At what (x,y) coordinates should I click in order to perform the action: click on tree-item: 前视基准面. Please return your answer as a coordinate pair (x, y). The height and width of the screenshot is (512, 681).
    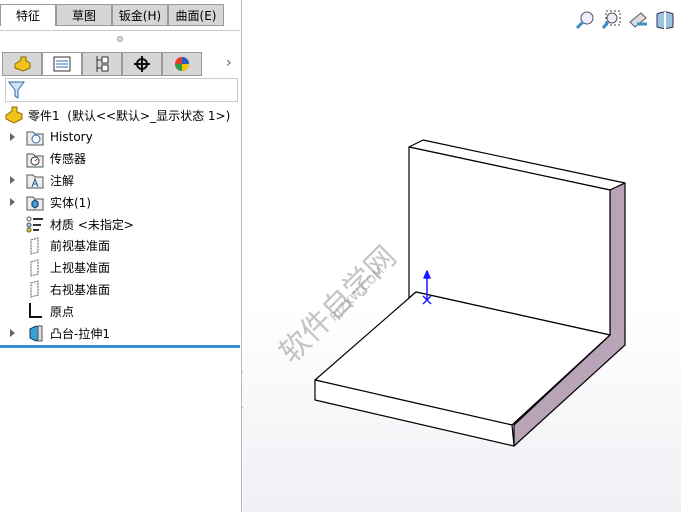
    Looking at the image, I should click on (120, 246).